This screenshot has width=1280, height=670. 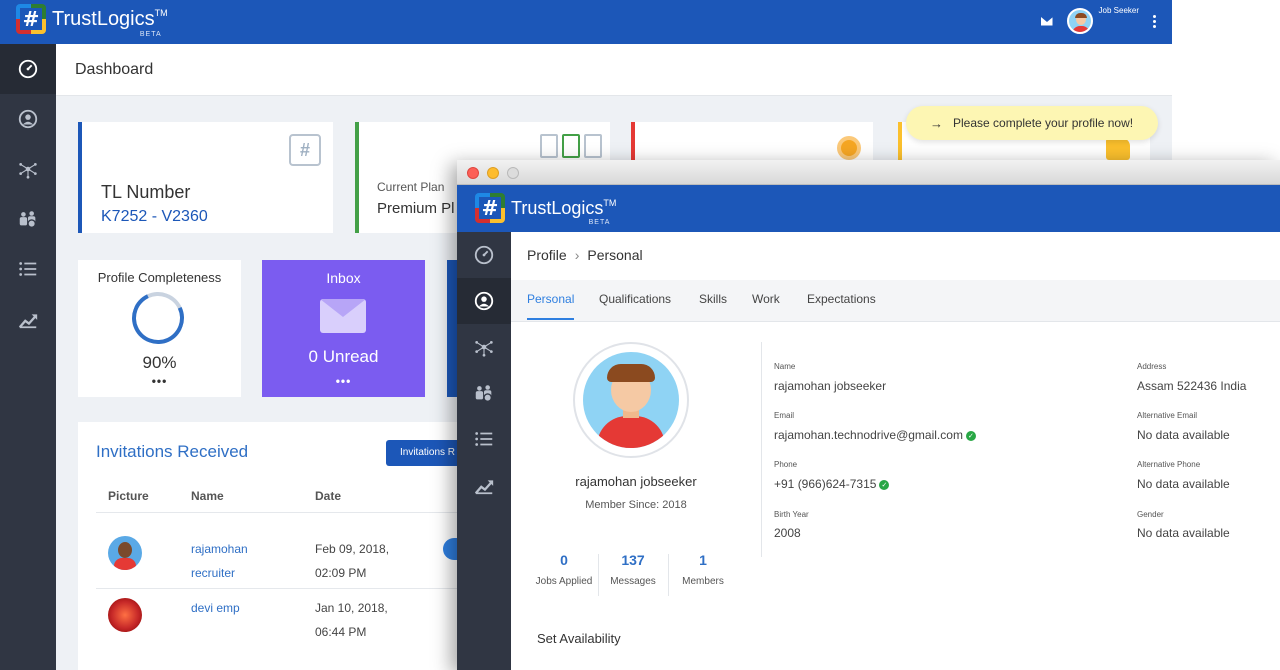 What do you see at coordinates (1150, 514) in the screenshot?
I see `field-label-gender: Gender` at bounding box center [1150, 514].